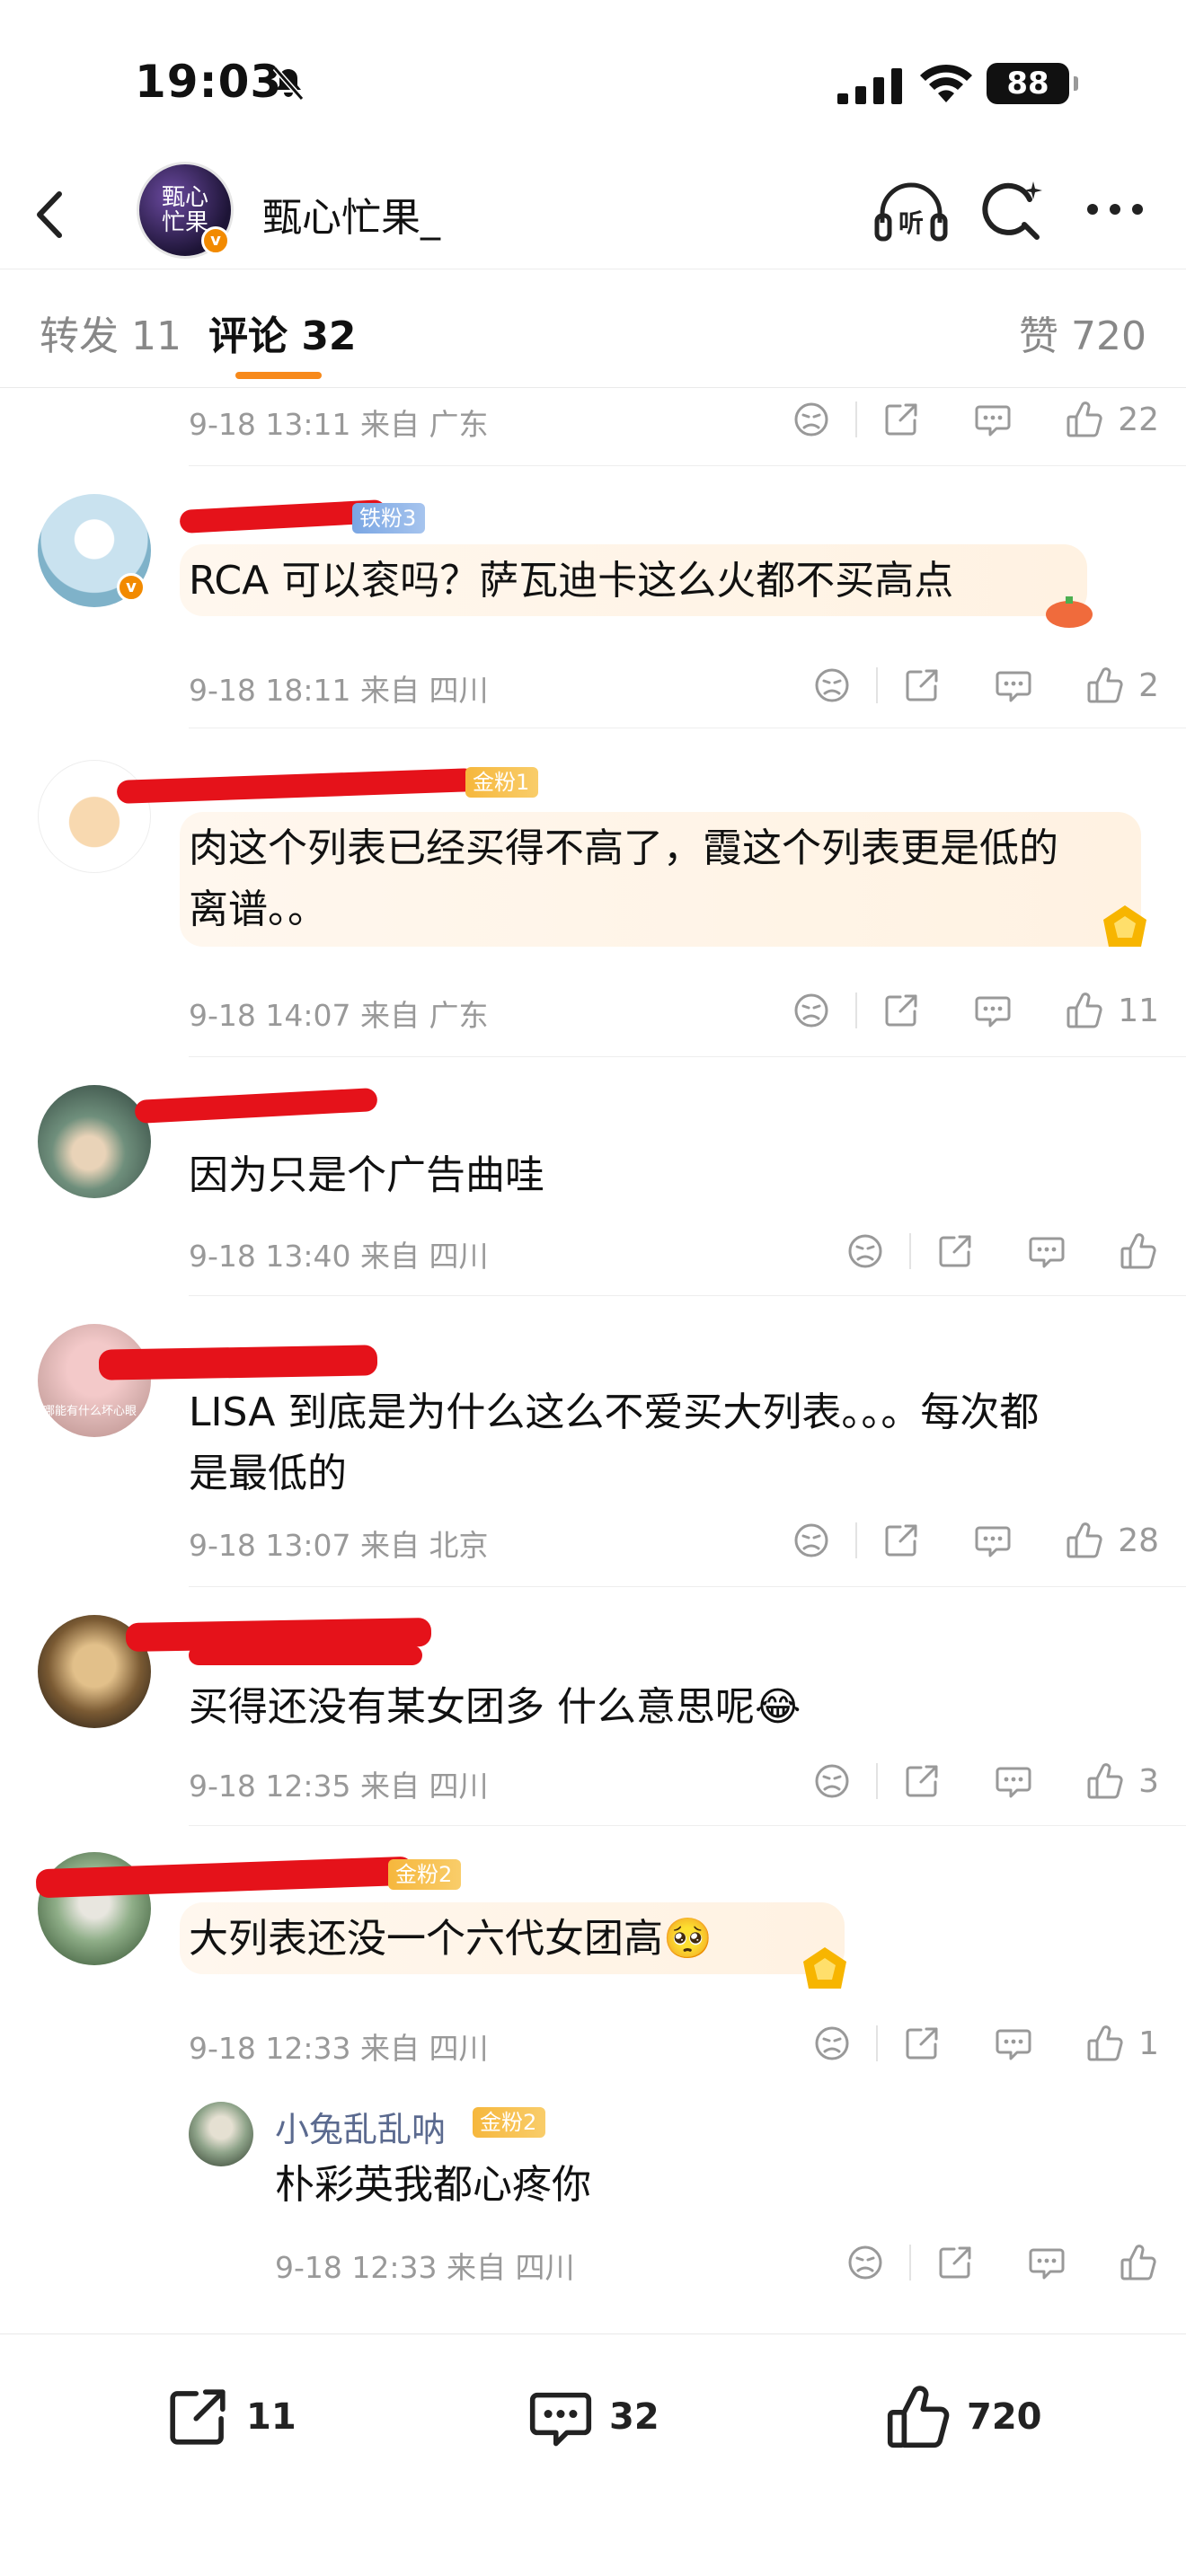 The height and width of the screenshot is (2576, 1186). What do you see at coordinates (1011, 210) in the screenshot?
I see `search-icon` at bounding box center [1011, 210].